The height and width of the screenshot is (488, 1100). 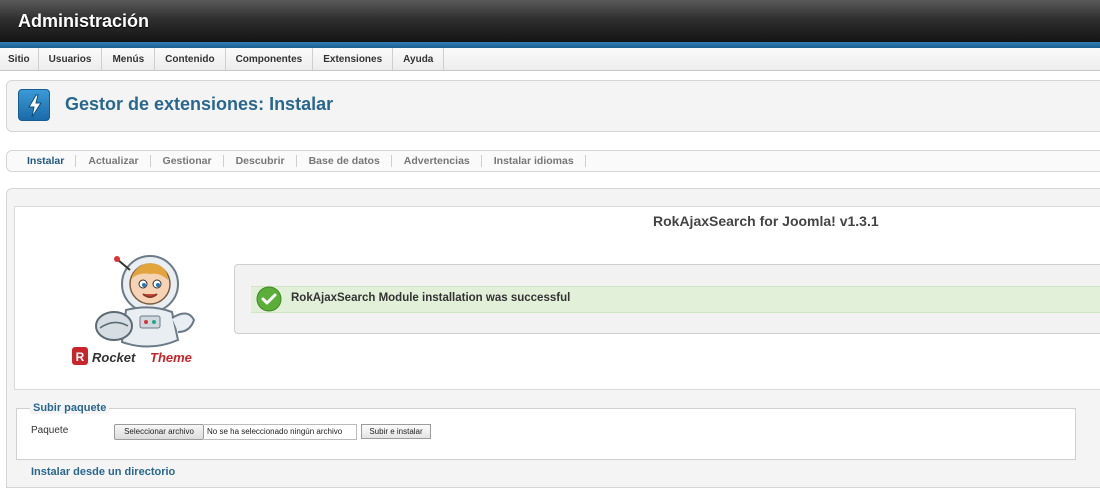 I want to click on menu-item-ayuda: Ayuda, so click(x=419, y=59).